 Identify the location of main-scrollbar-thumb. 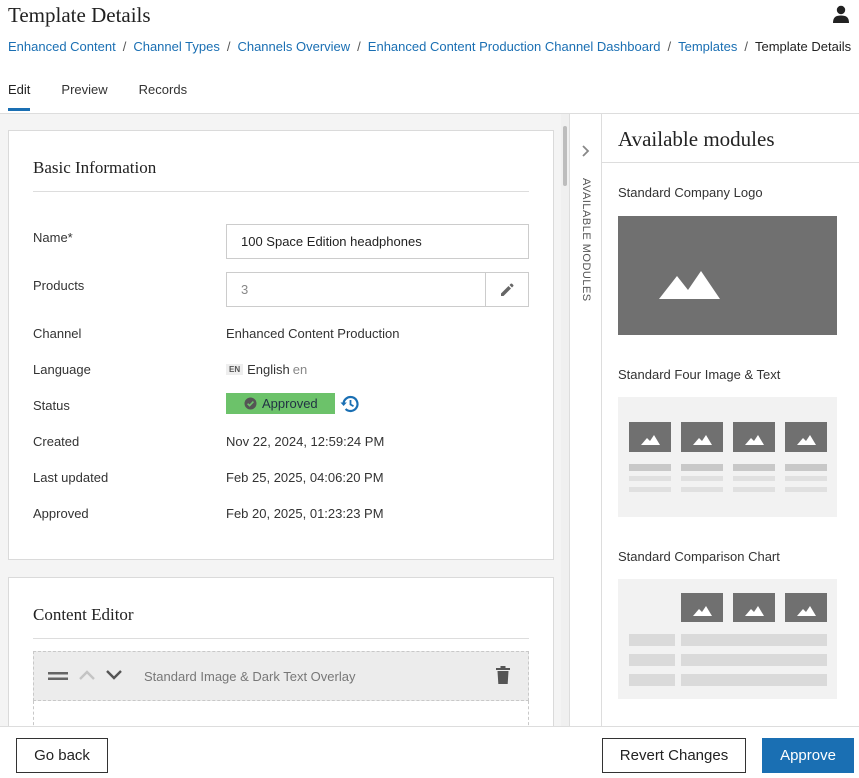
(565, 156).